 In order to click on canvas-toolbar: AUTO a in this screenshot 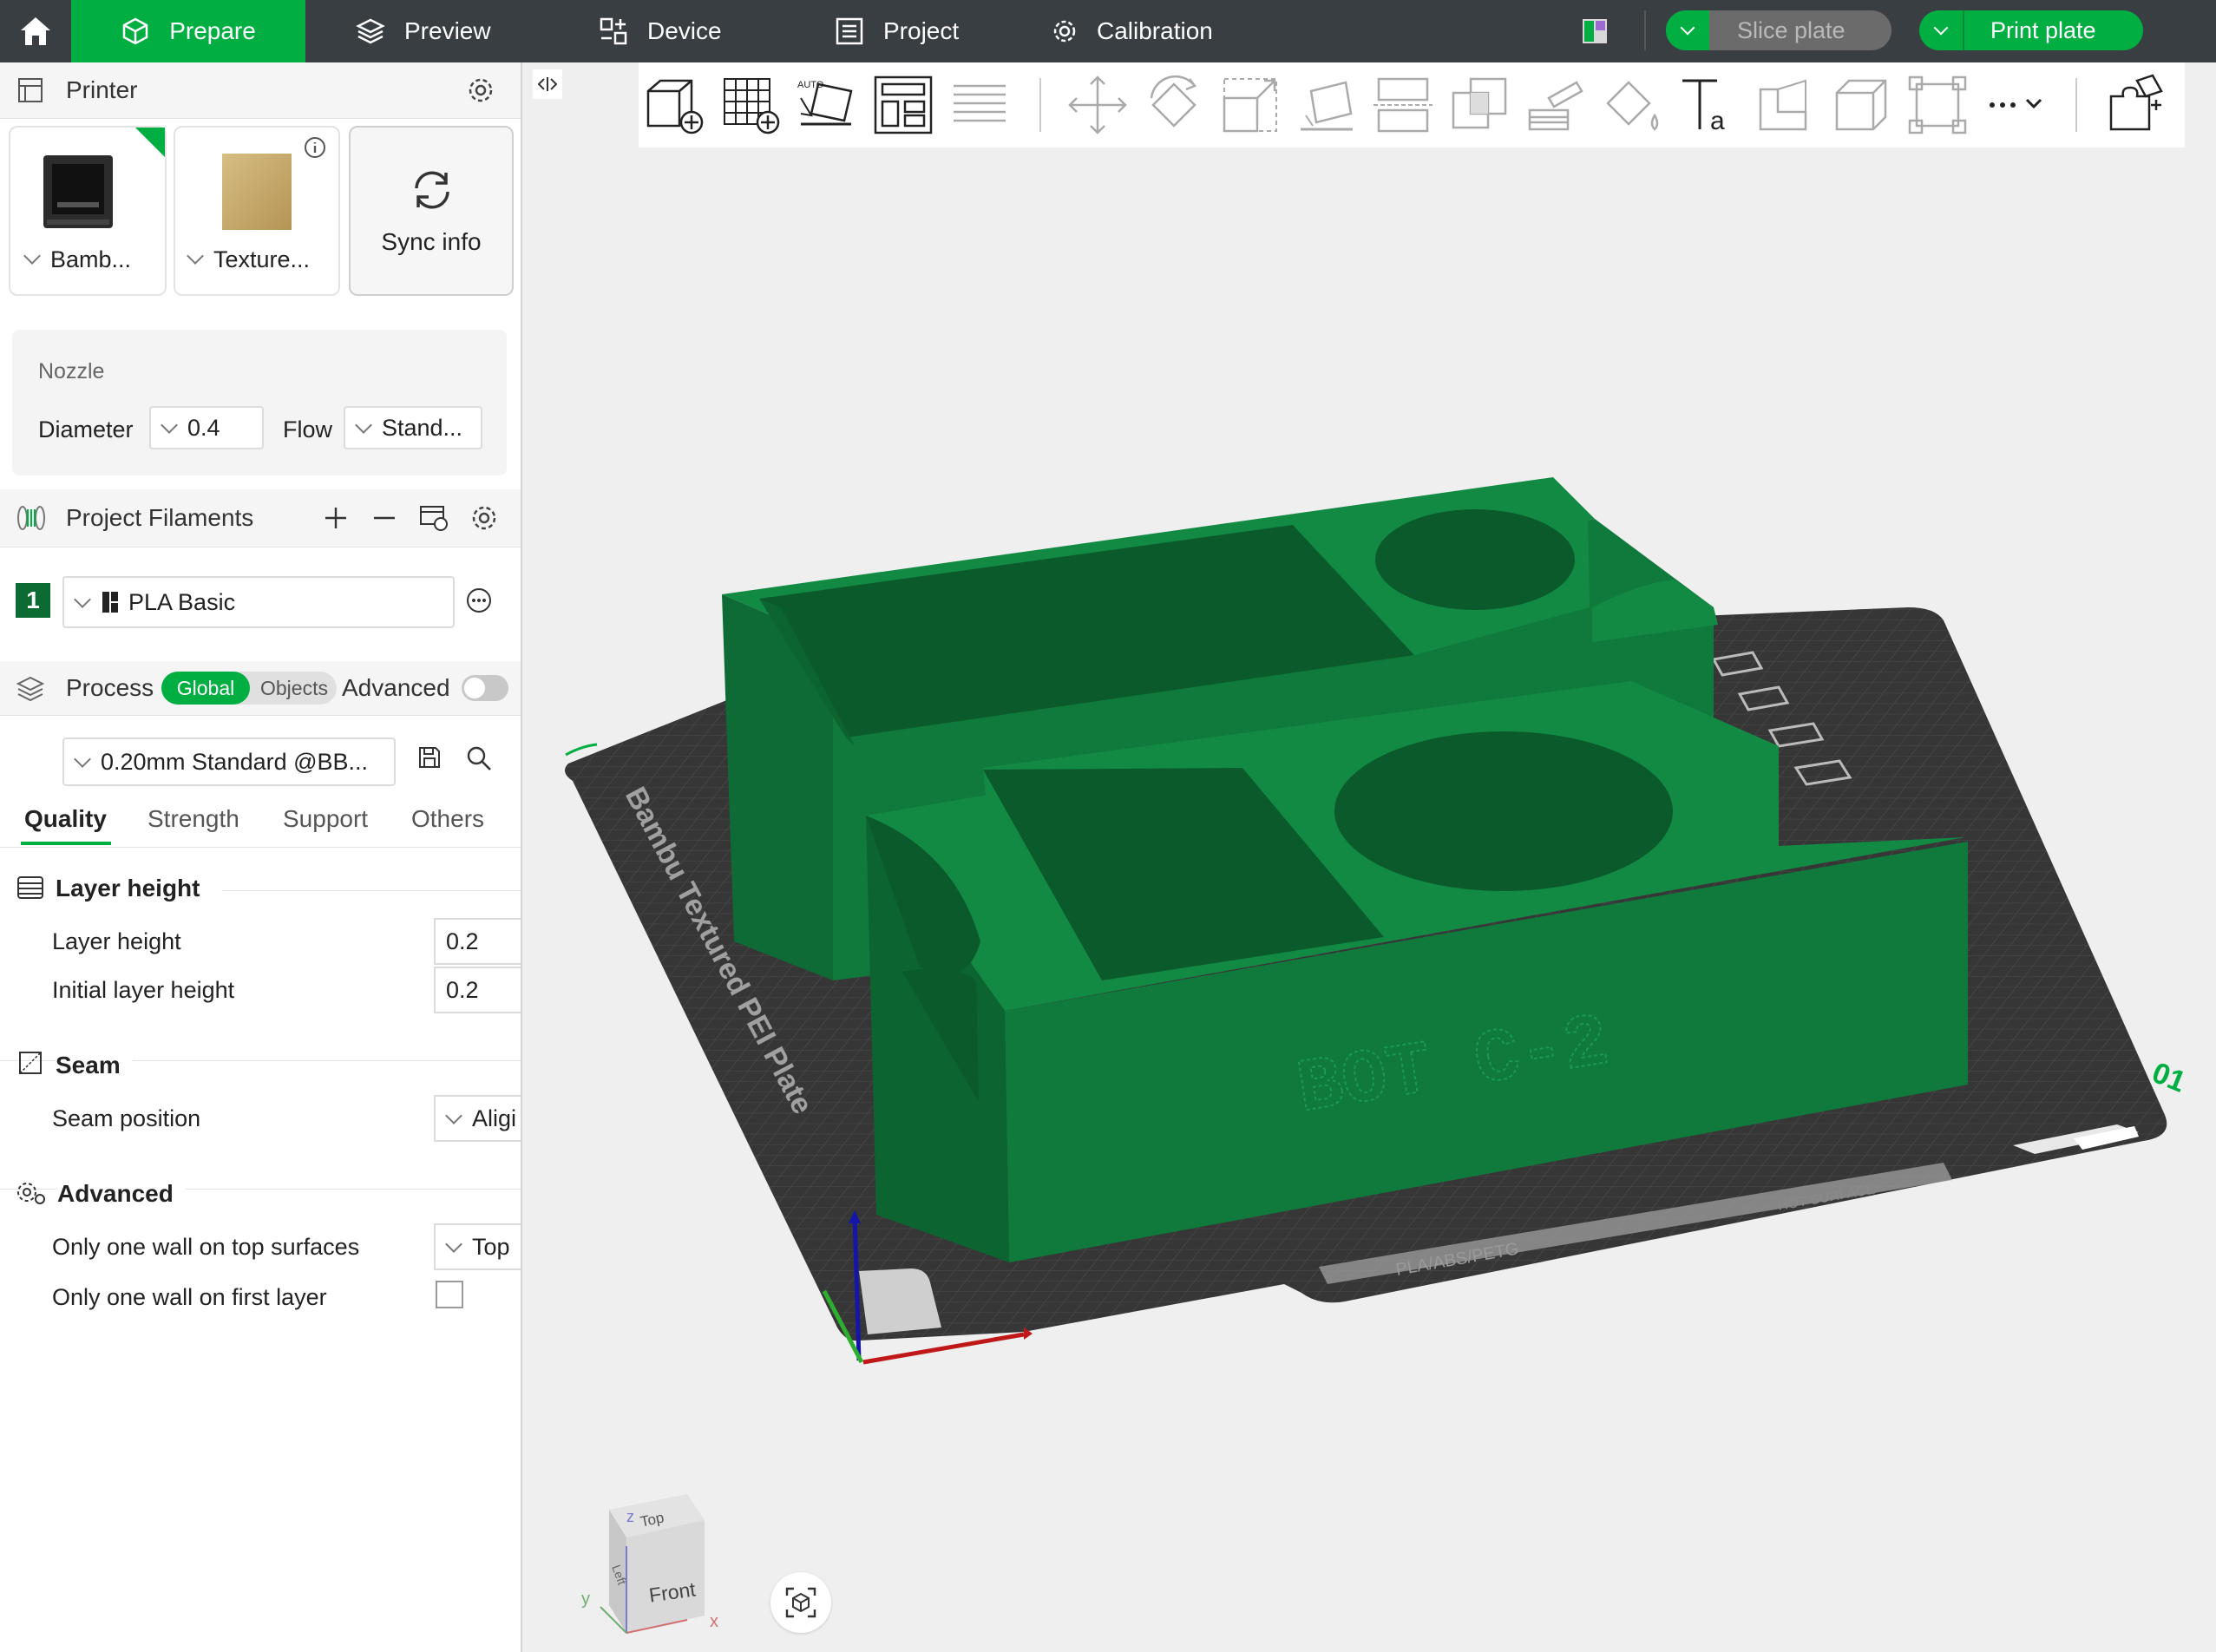, I will do `click(1412, 105)`.